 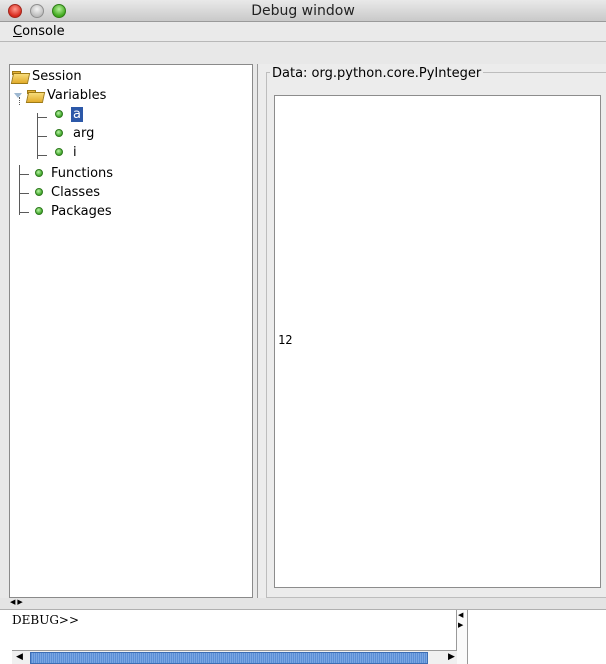 What do you see at coordinates (303, 32) in the screenshot?
I see `menu-bar: Console` at bounding box center [303, 32].